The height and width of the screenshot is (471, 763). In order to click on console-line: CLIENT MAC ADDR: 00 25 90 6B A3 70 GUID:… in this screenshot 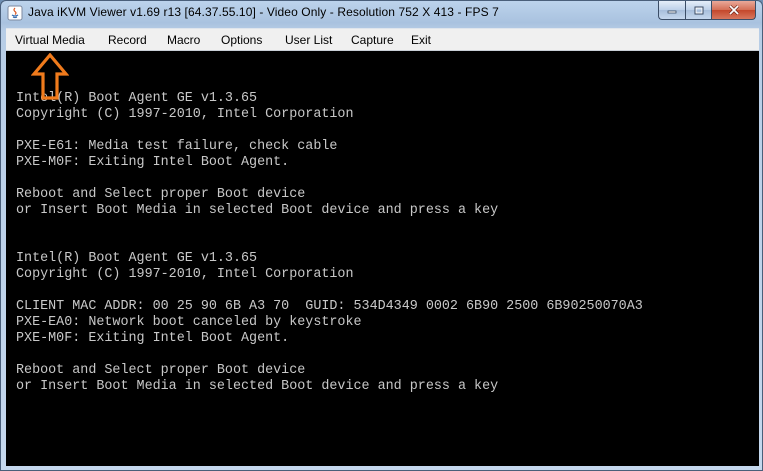, I will do `click(329, 306)`.